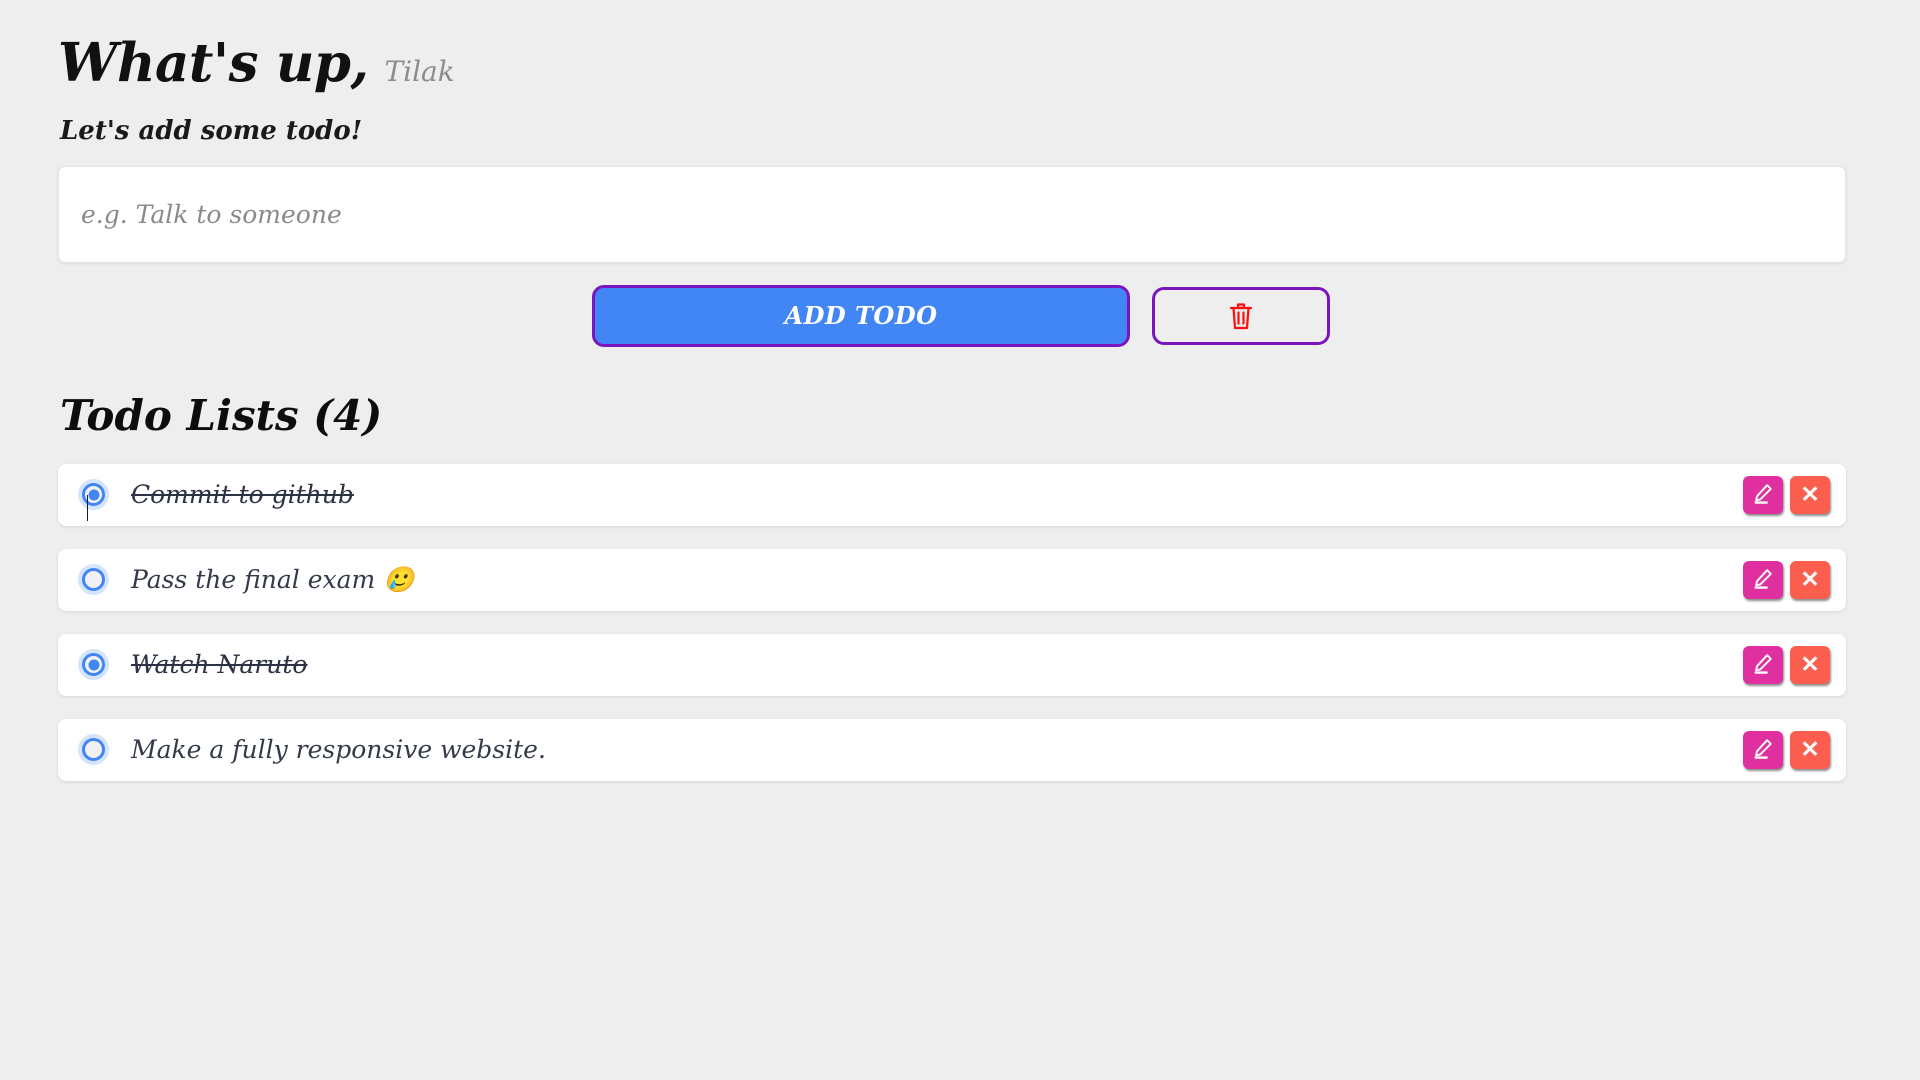 The height and width of the screenshot is (1080, 1920). What do you see at coordinates (952, 579) in the screenshot?
I see `todo-list-item: Pass the final exam 🥲 ✕` at bounding box center [952, 579].